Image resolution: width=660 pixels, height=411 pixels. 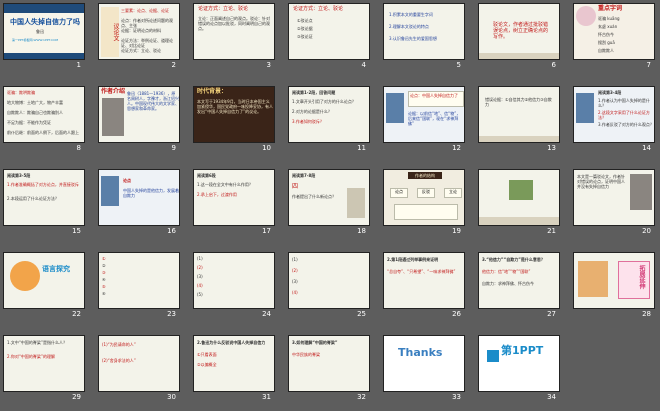 What do you see at coordinates (314, 196) in the screenshot?
I see `slide-text: 作者提出了什么新论点？` at bounding box center [314, 196].